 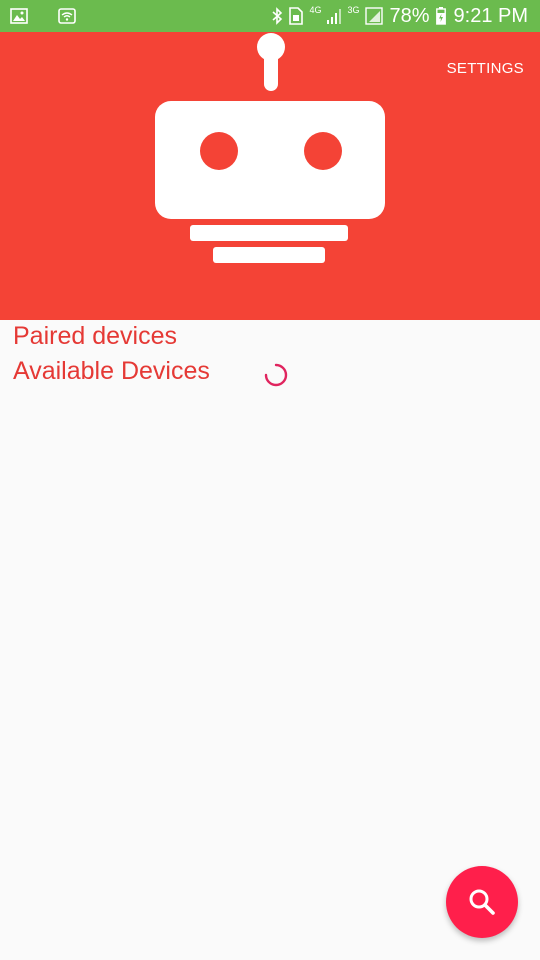 What do you see at coordinates (409, 15) in the screenshot?
I see `battery-percentage: 78%` at bounding box center [409, 15].